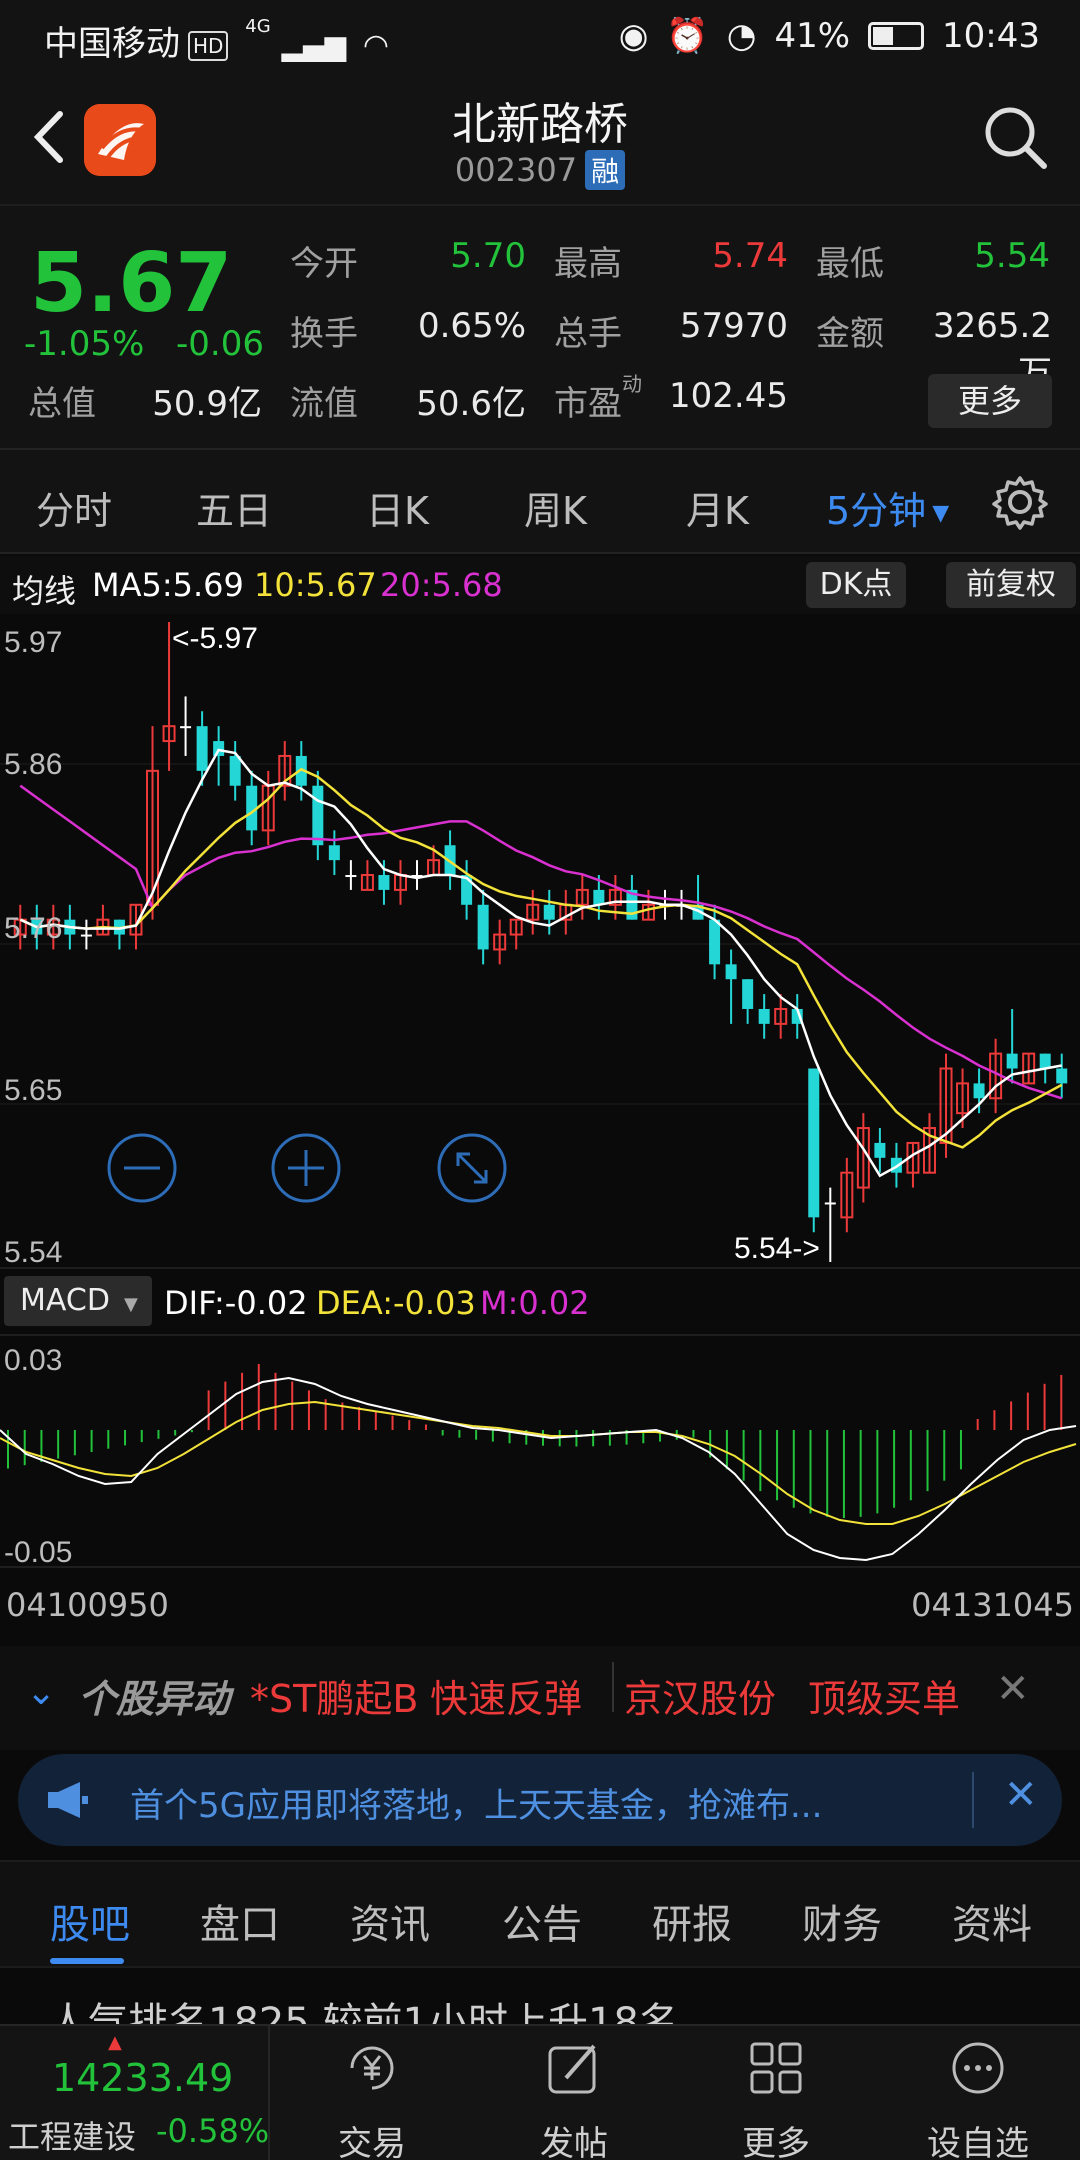 Image resolution: width=1080 pixels, height=2160 pixels. I want to click on dea-line, so click(538, 1462).